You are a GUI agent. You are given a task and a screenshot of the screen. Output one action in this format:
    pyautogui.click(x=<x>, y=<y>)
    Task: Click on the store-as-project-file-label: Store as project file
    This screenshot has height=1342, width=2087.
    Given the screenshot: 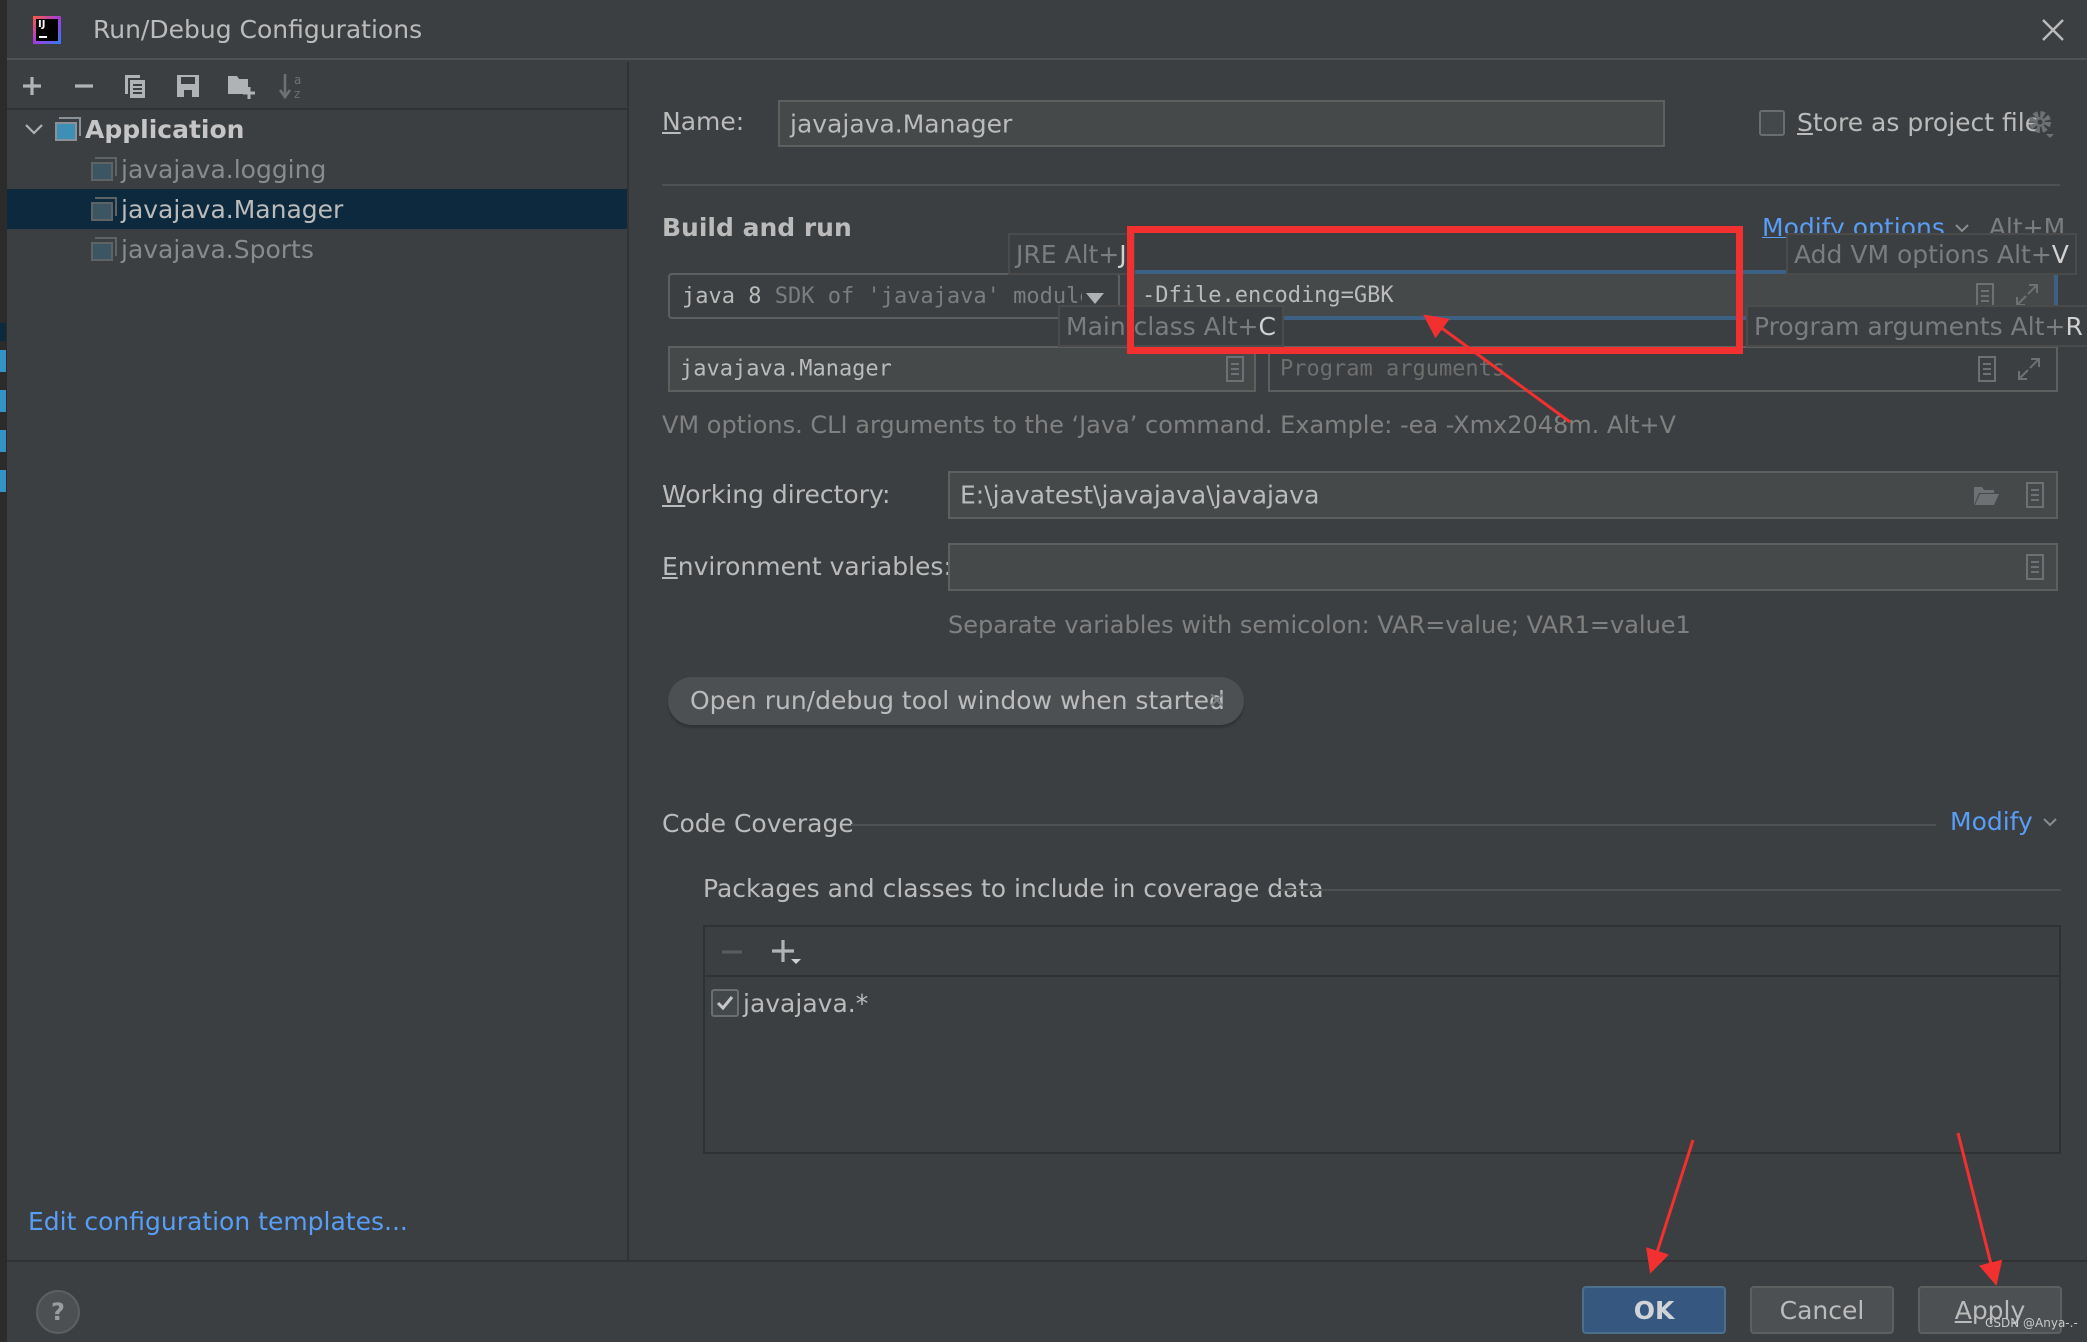 What is the action you would take?
    pyautogui.click(x=1918, y=122)
    